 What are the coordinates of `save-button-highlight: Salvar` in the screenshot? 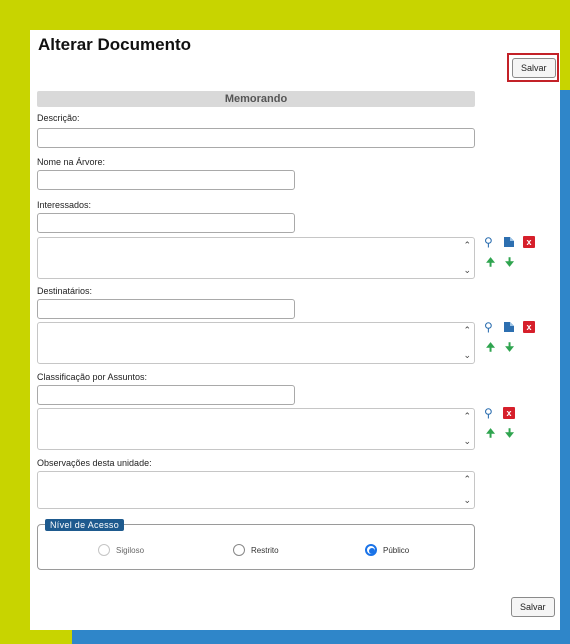 It's located at (533, 67).